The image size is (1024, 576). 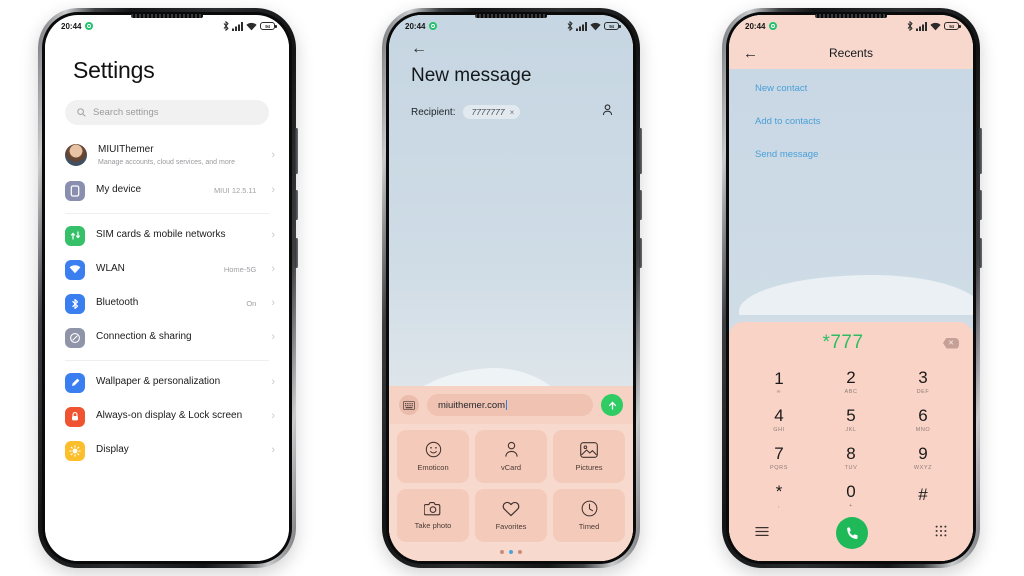 I want to click on dialpad-icon, so click(x=941, y=533).